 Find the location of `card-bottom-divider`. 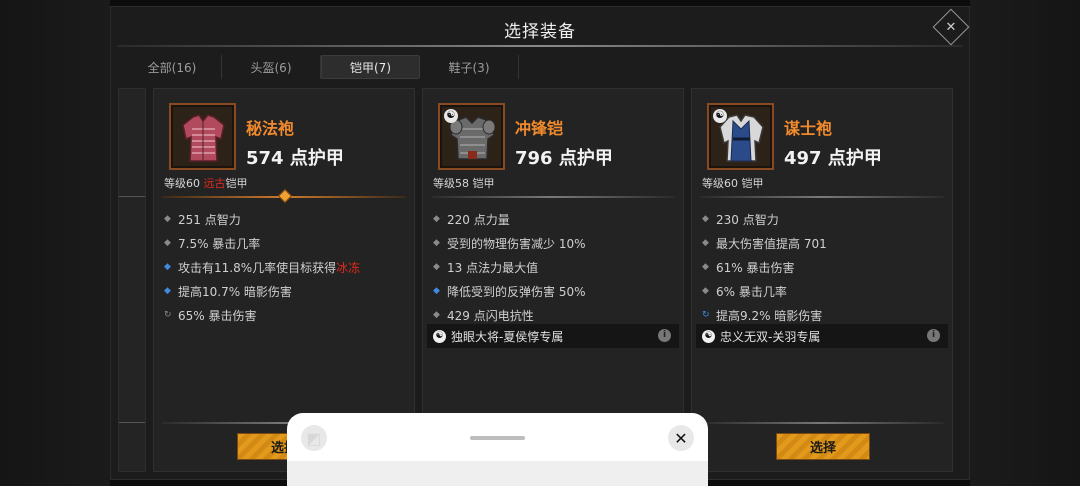

card-bottom-divider is located at coordinates (822, 423).